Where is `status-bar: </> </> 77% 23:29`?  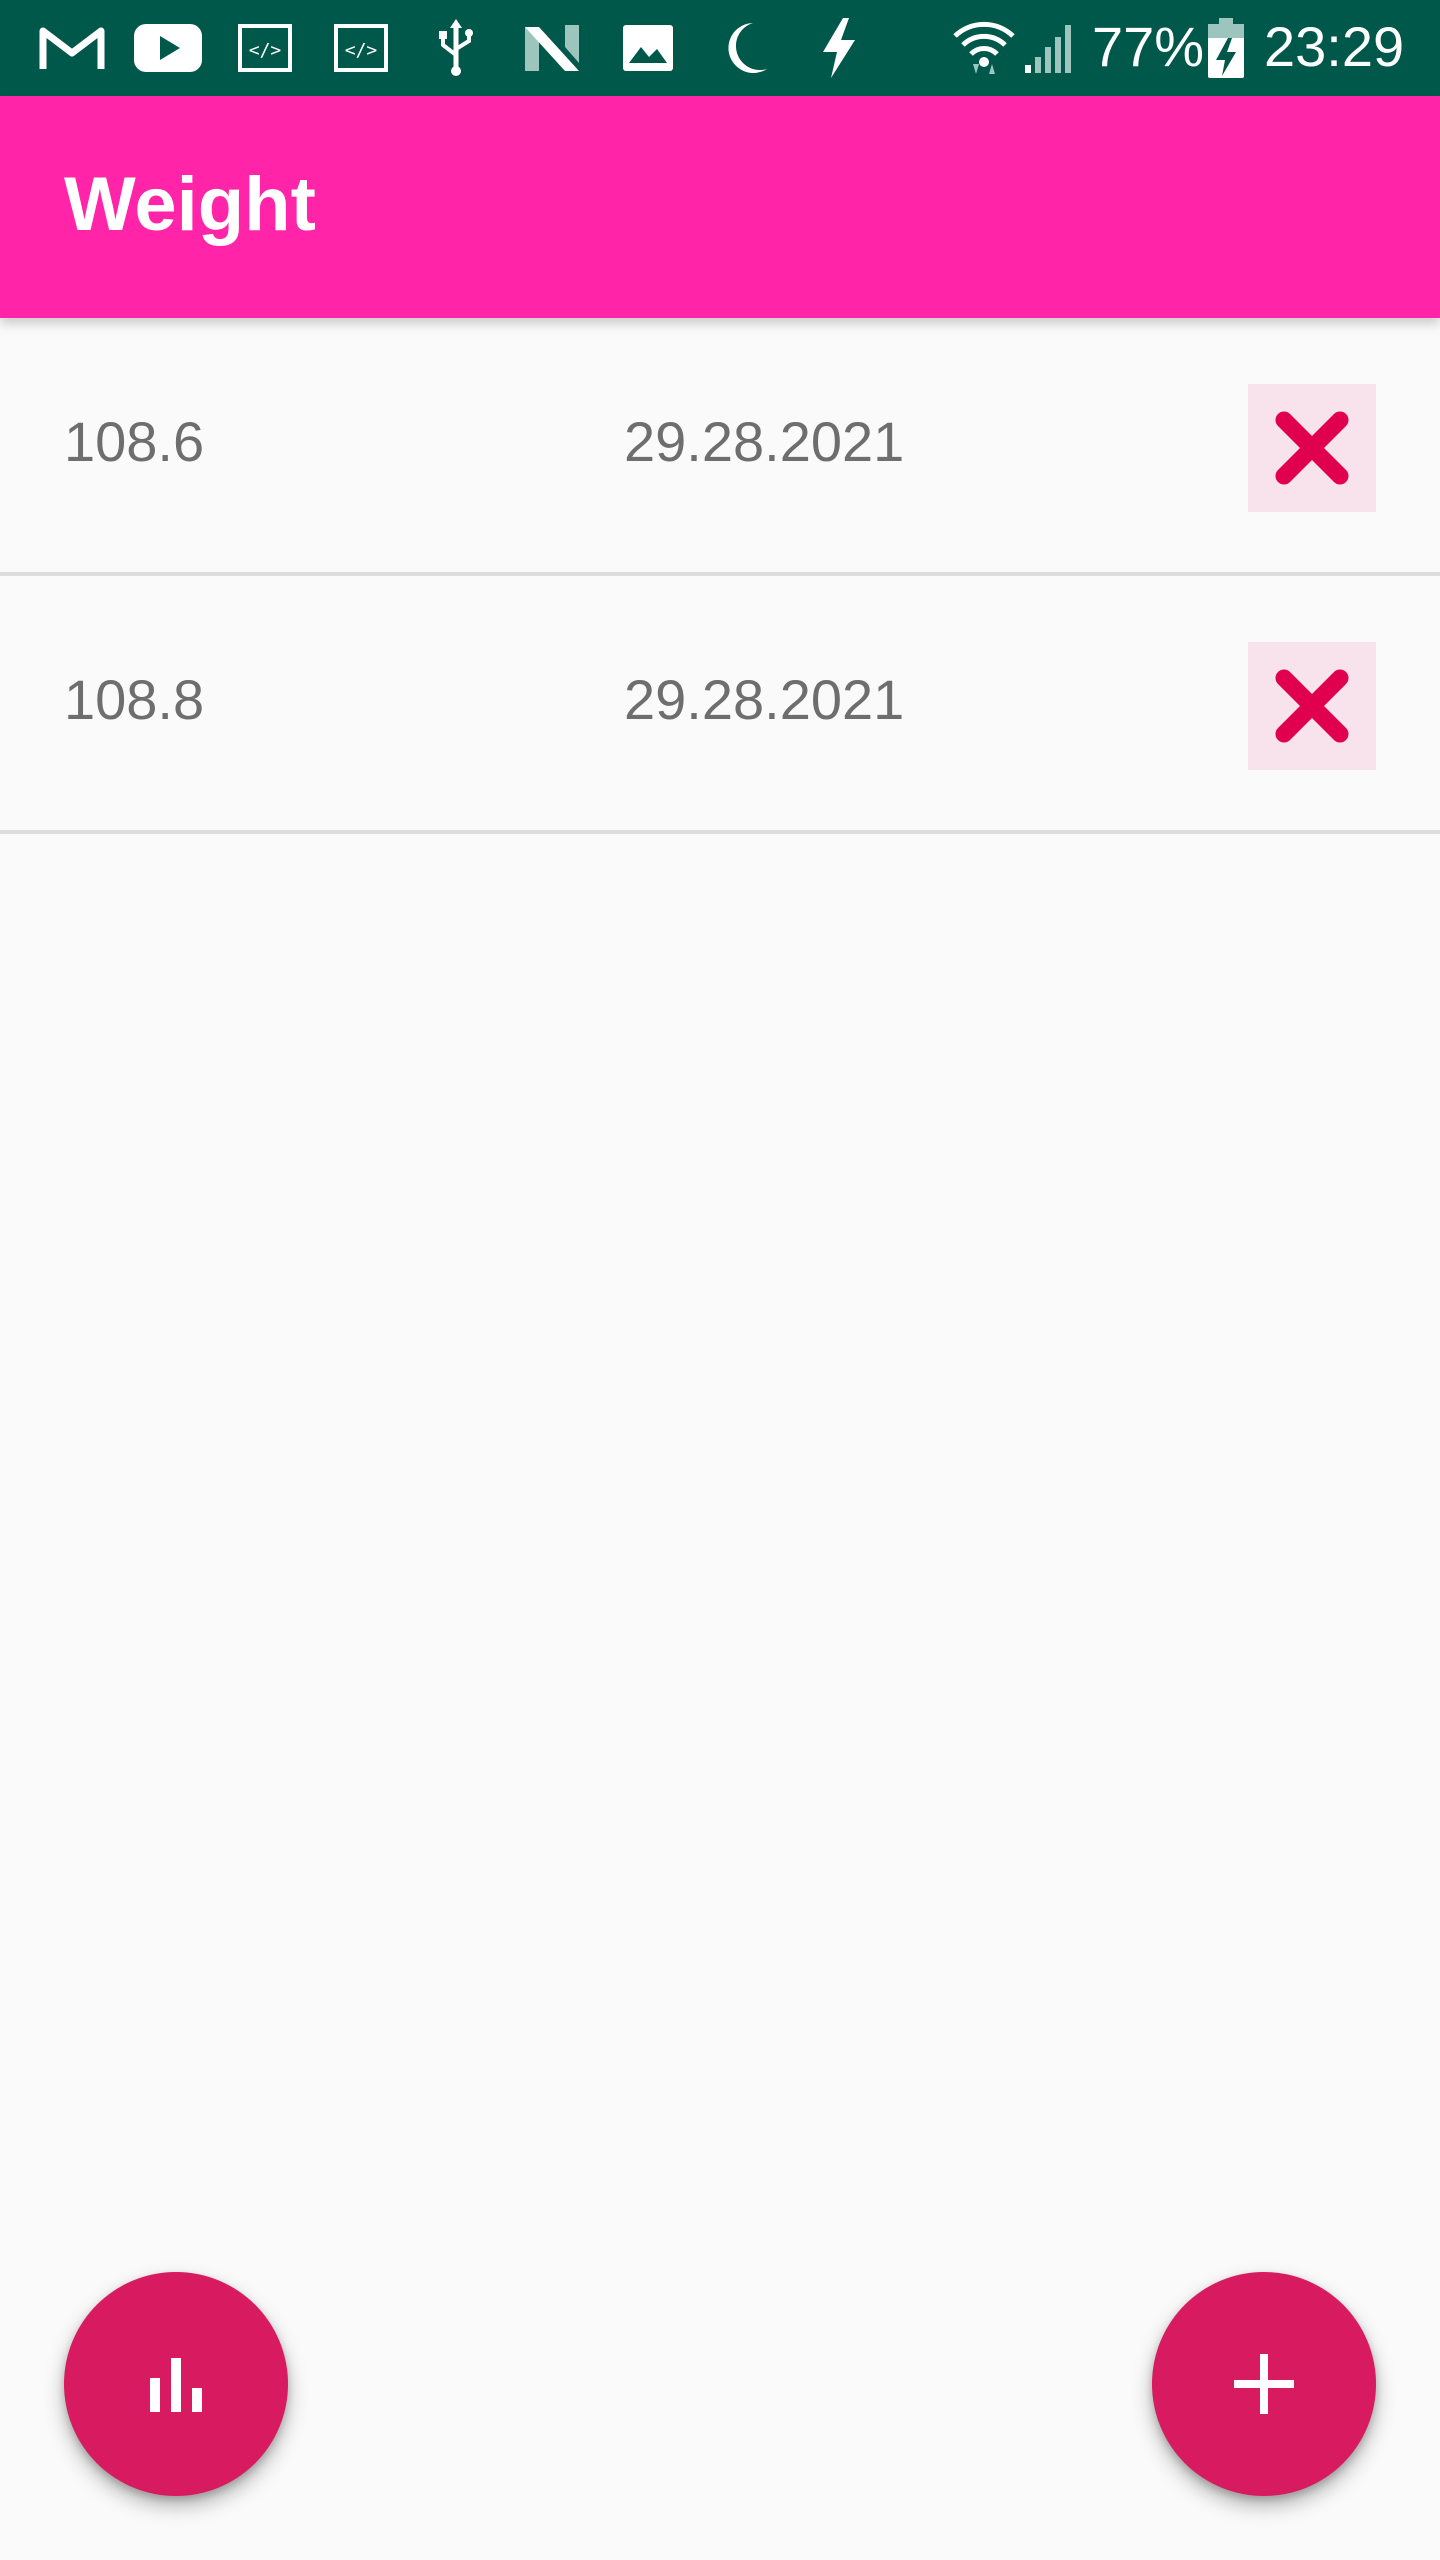 status-bar: </> </> 77% 23:29 is located at coordinates (720, 48).